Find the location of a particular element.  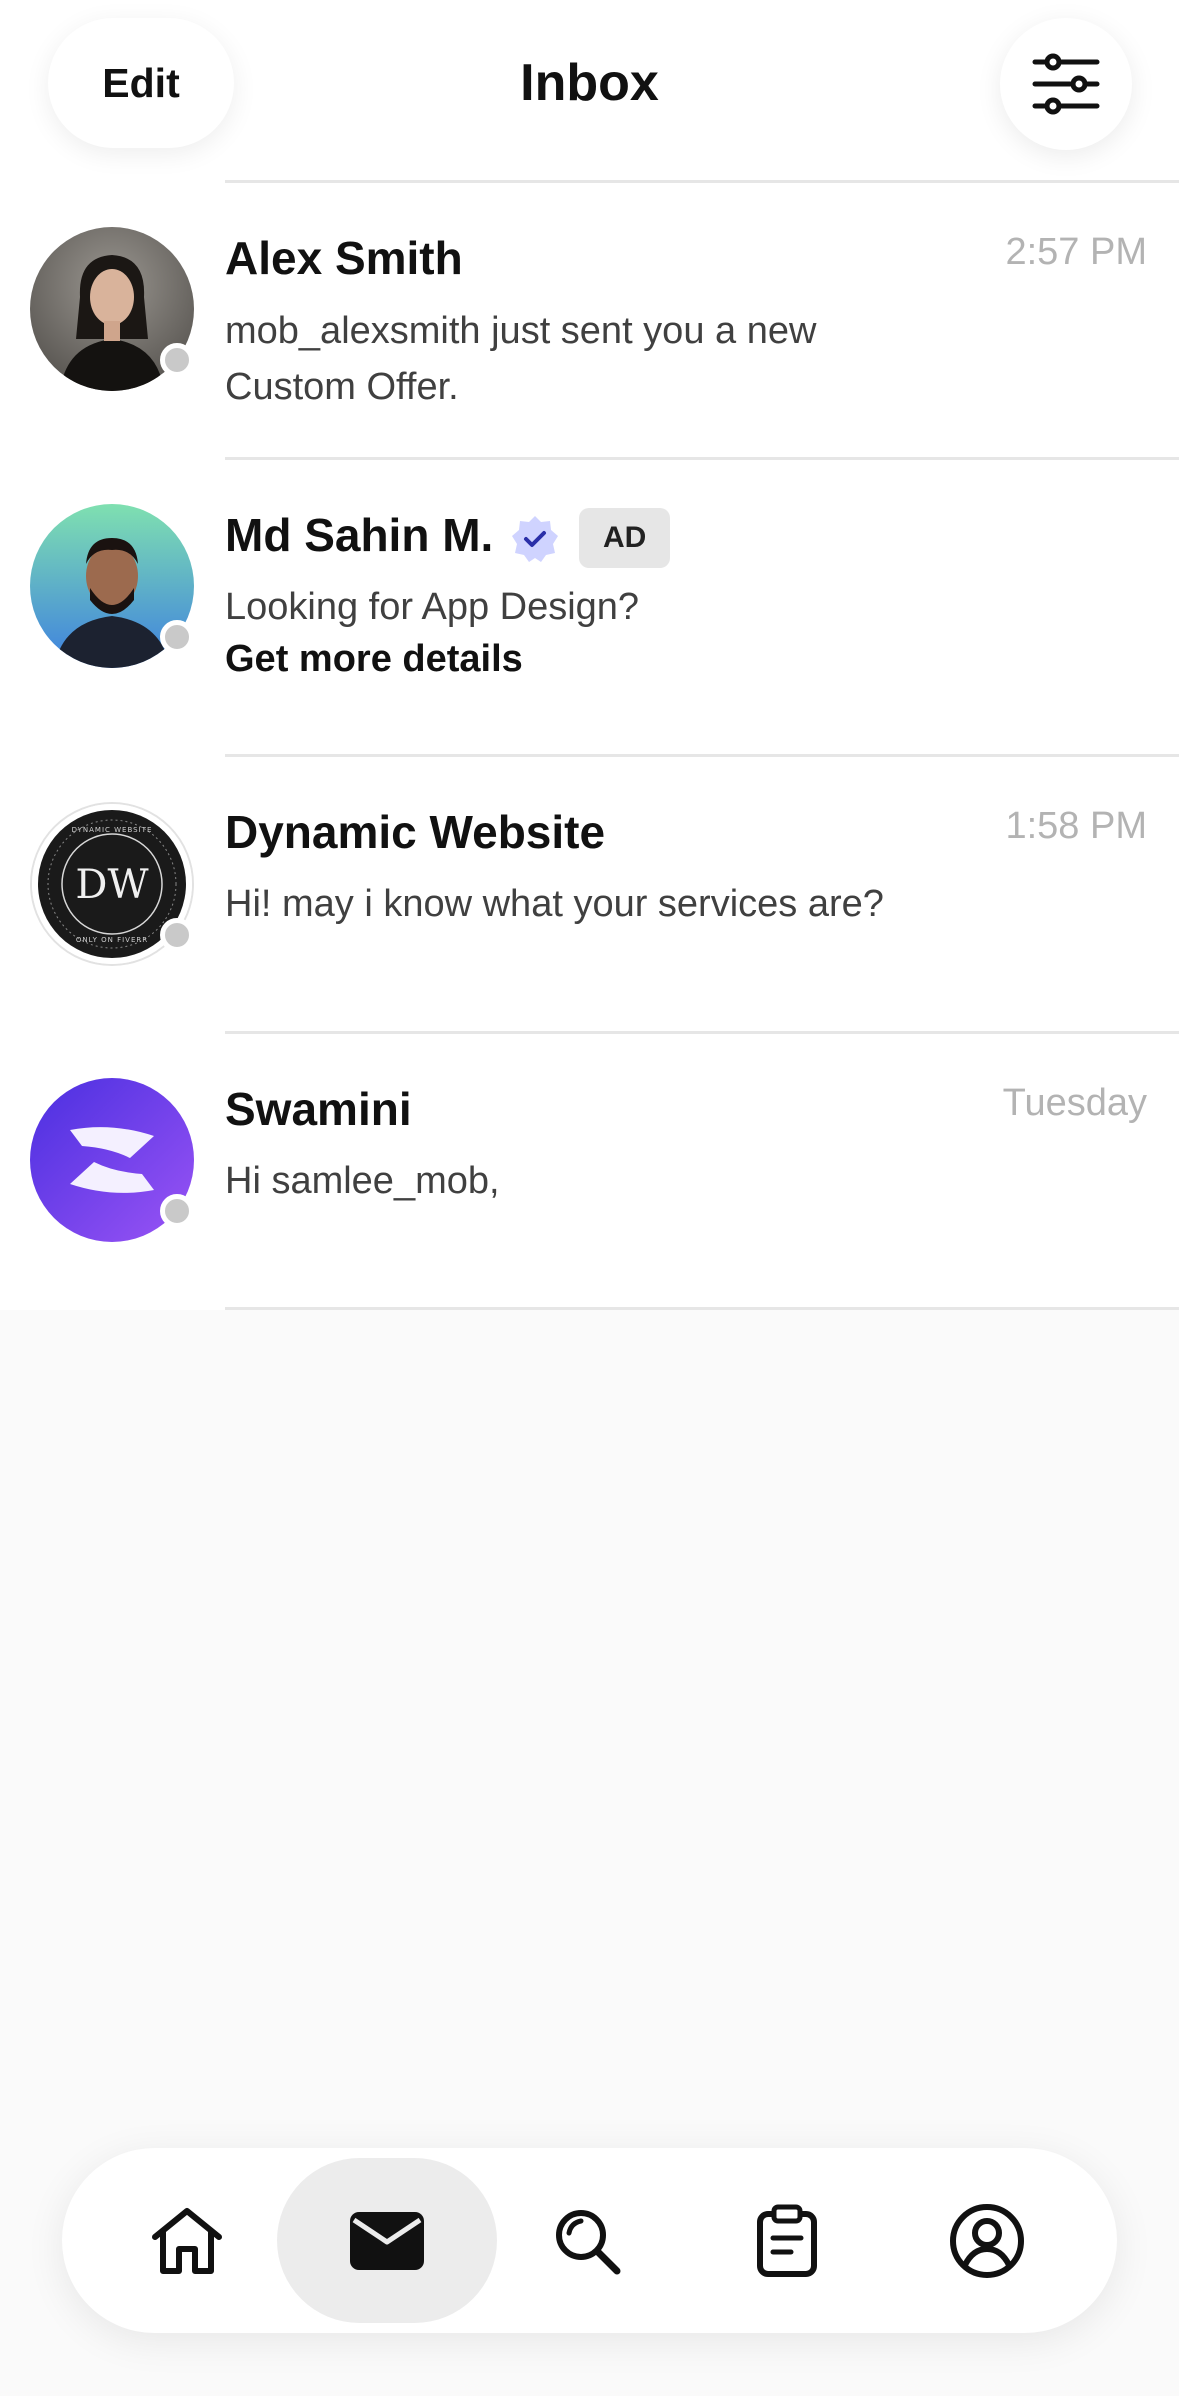

nav-profile is located at coordinates (987, 2240).